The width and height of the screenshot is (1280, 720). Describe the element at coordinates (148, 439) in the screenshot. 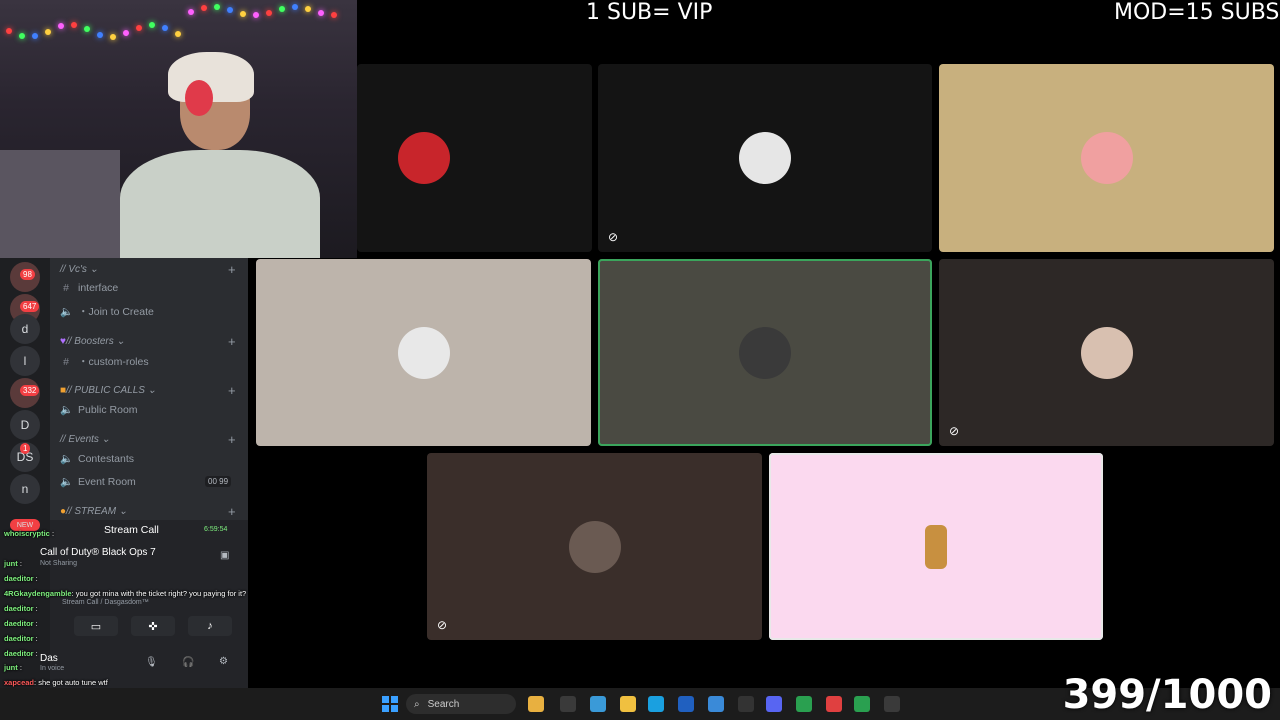

I see `category-events: // Events ⌄ +` at that location.